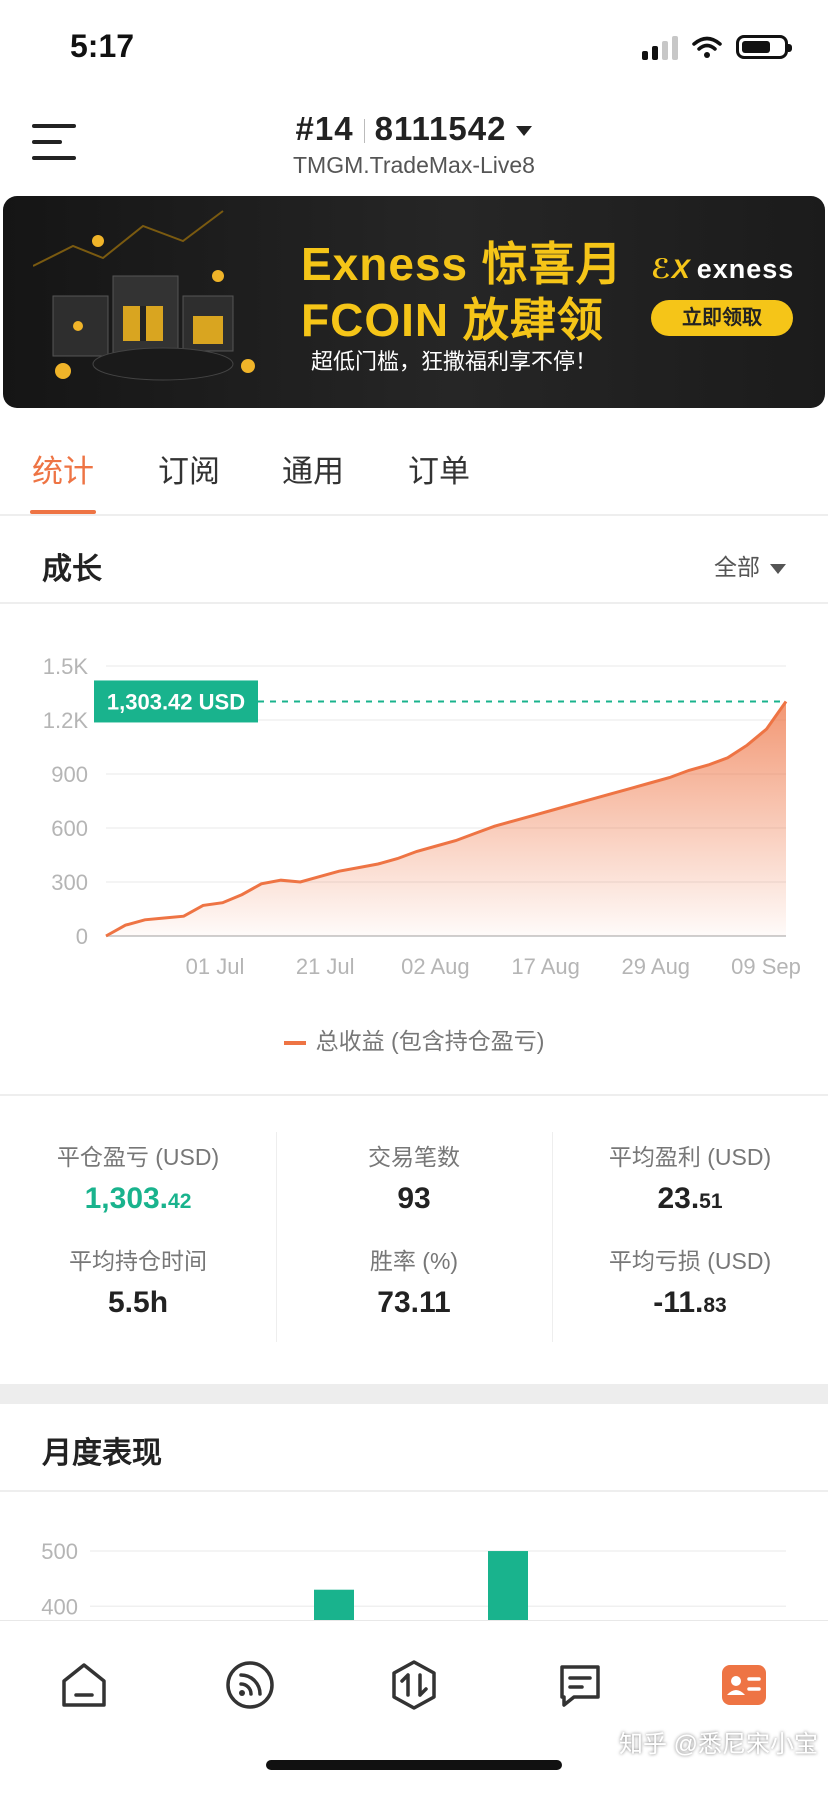 The width and height of the screenshot is (828, 1793). Describe the element at coordinates (545, 966) in the screenshot. I see `x-tick-label: 17 Aug` at that location.